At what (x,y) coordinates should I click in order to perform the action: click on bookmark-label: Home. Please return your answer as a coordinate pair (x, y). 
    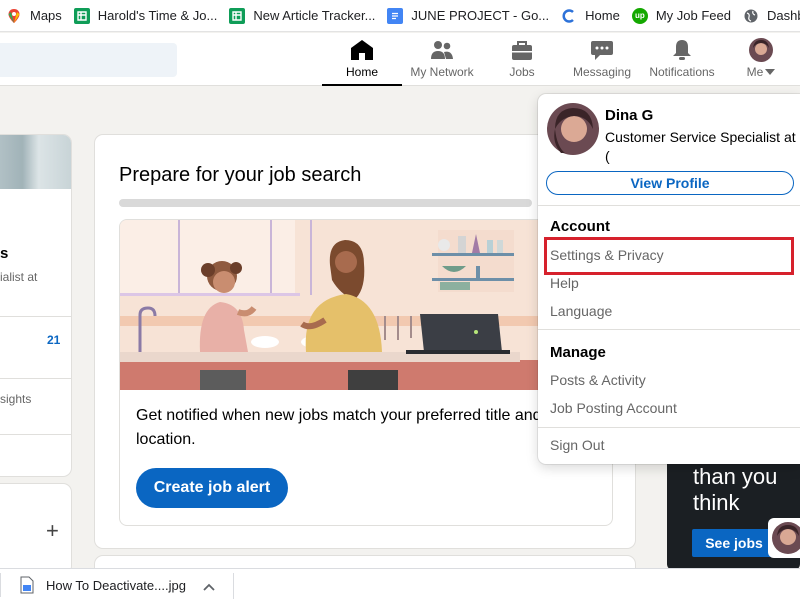
    Looking at the image, I should click on (602, 15).